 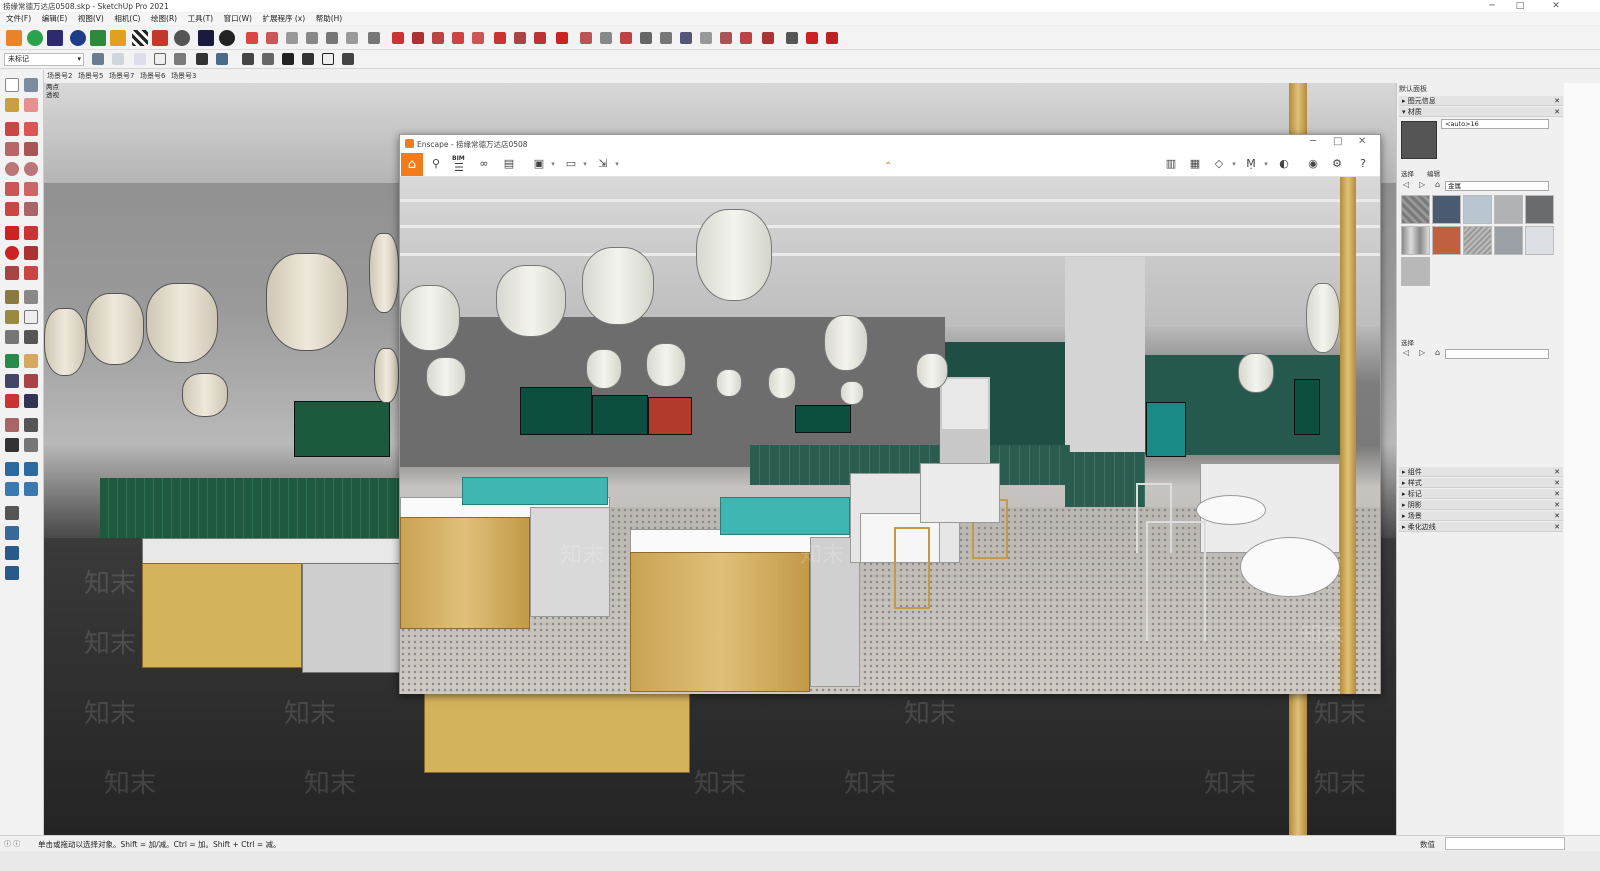 I want to click on style-texture-icon, so click(x=222, y=59).